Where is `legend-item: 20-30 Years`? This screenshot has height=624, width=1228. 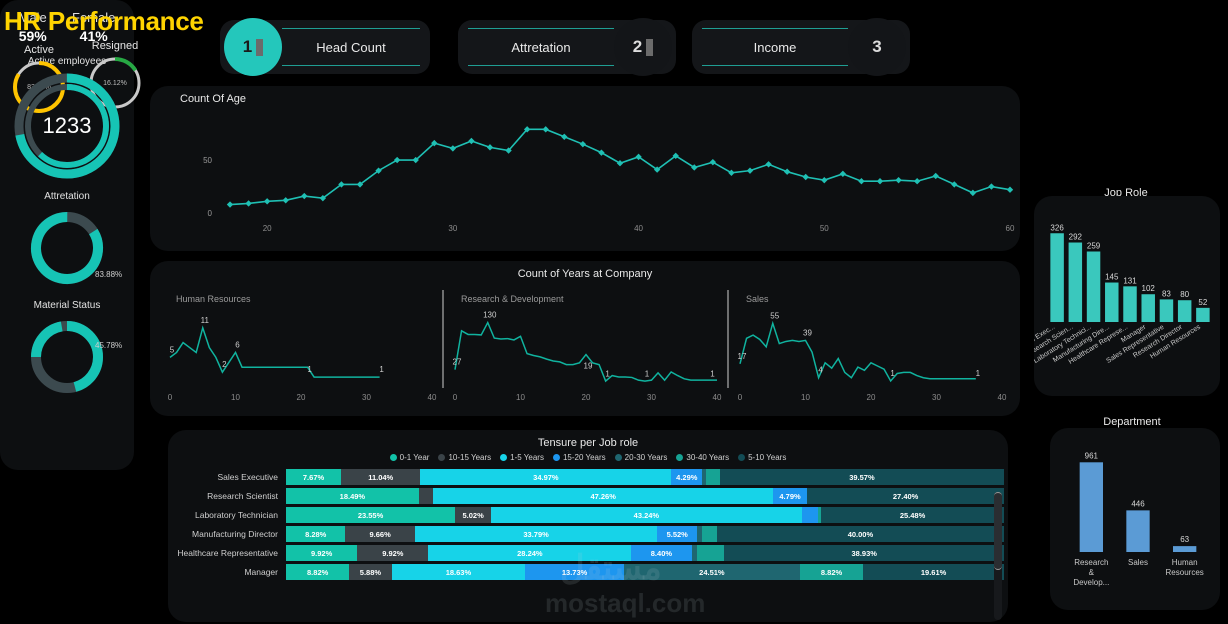 legend-item: 20-30 Years is located at coordinates (640, 457).